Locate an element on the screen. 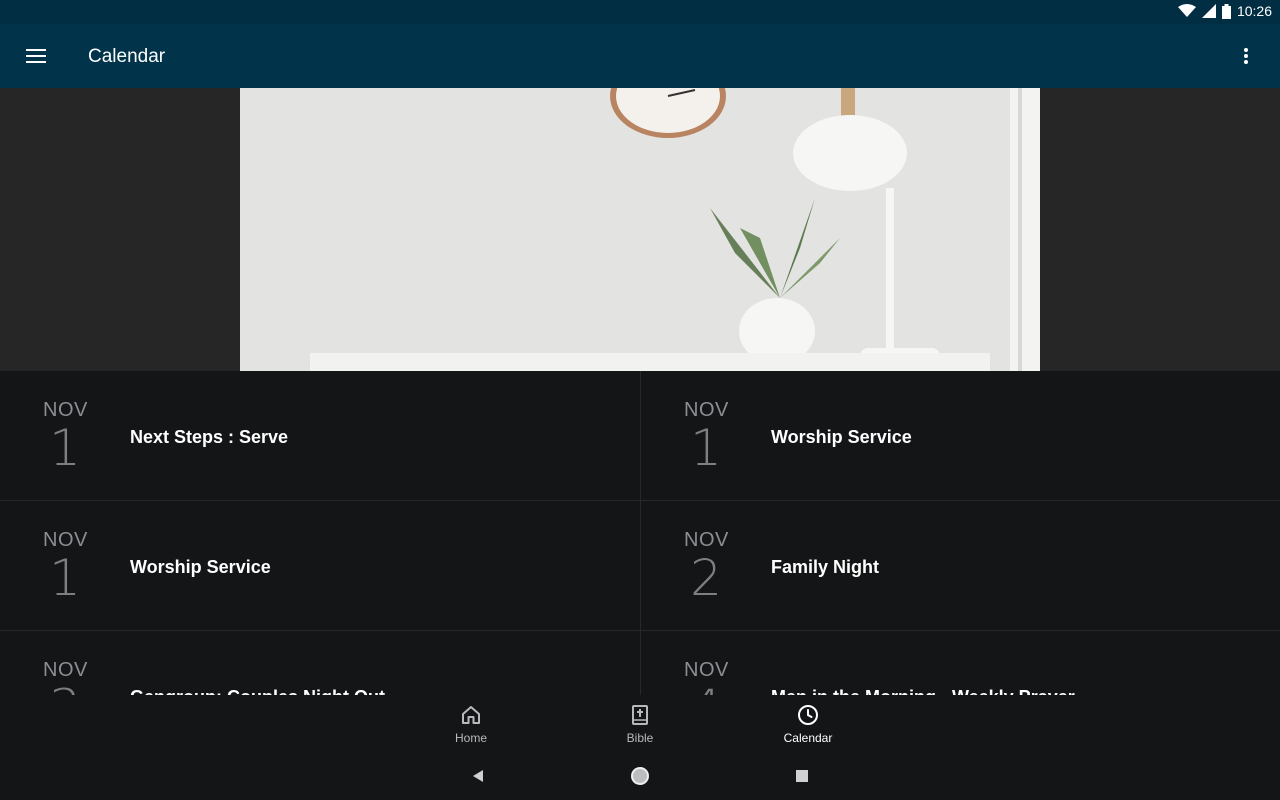 The width and height of the screenshot is (1280, 800). back-button is located at coordinates (478, 776).